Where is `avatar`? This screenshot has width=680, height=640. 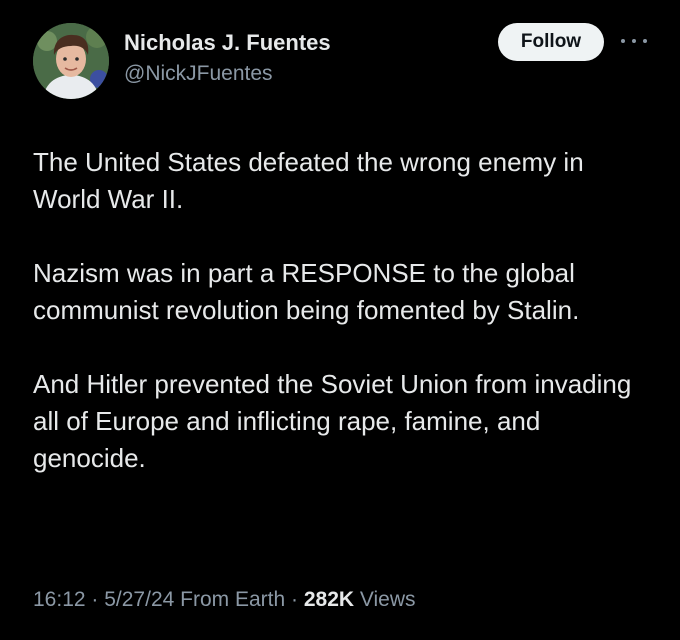 avatar is located at coordinates (71, 61).